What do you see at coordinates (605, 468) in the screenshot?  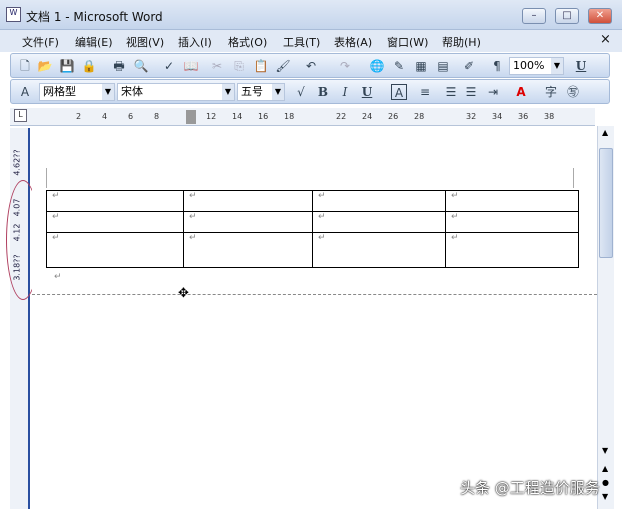 I see `previous-page-icon: ▲` at bounding box center [605, 468].